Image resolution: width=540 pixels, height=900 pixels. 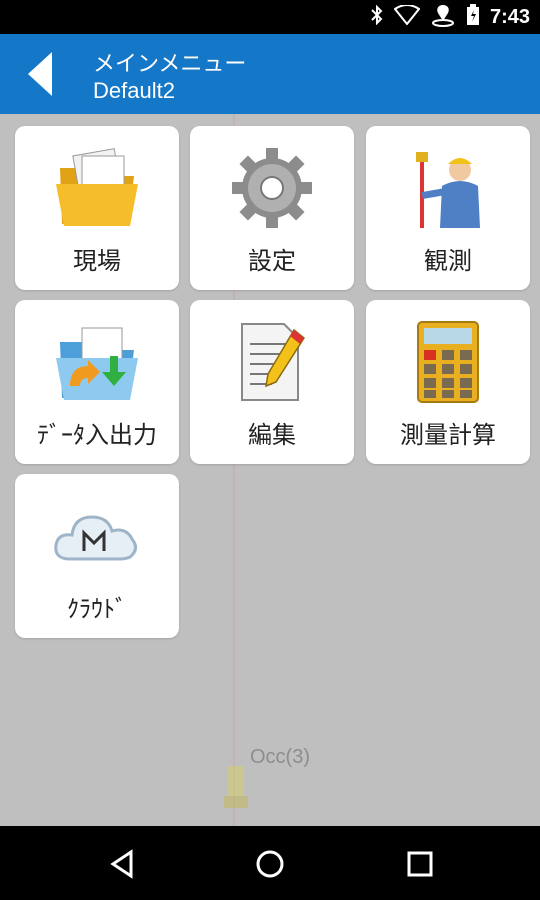 I want to click on menu-tile-observation: 観測, so click(x=448, y=208).